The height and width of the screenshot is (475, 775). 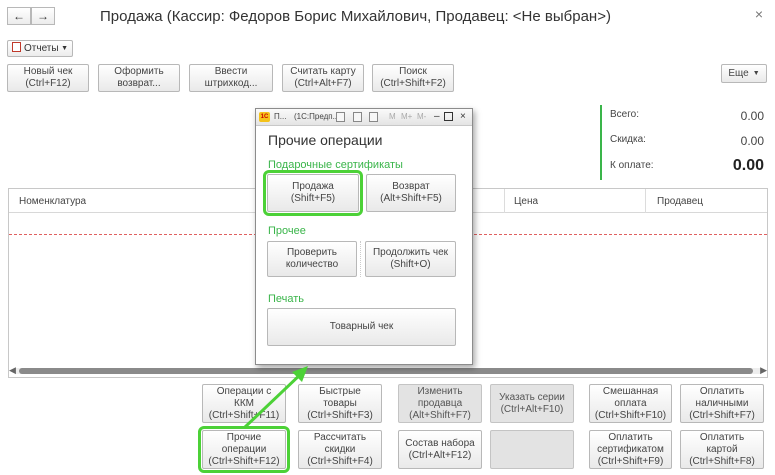 I want to click on mixed-payment-button: Смешанная оплата (Ctrl+Shift+F10), so click(x=630, y=403).